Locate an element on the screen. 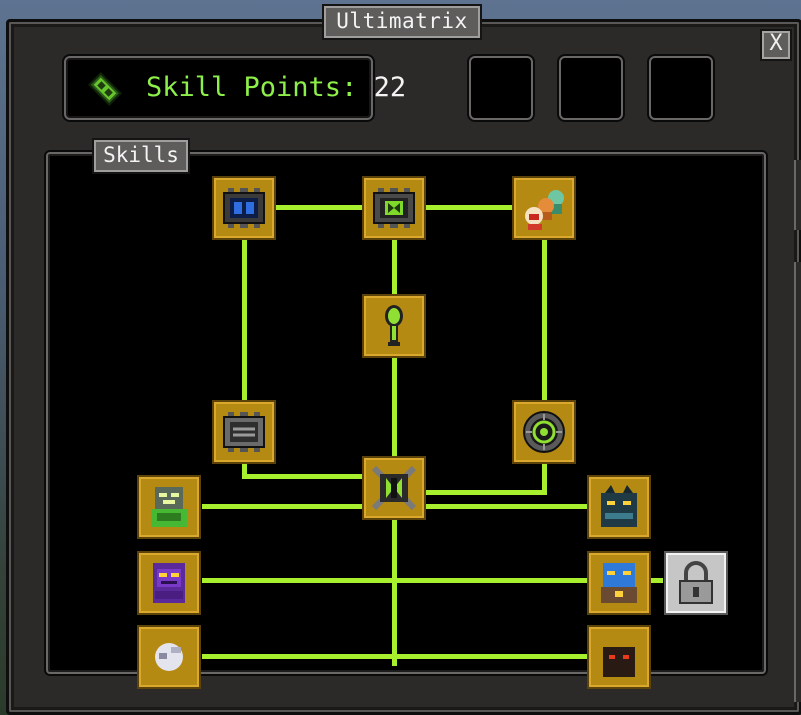 The width and height of the screenshot is (801, 715). skill-node-dial is located at coordinates (544, 432).